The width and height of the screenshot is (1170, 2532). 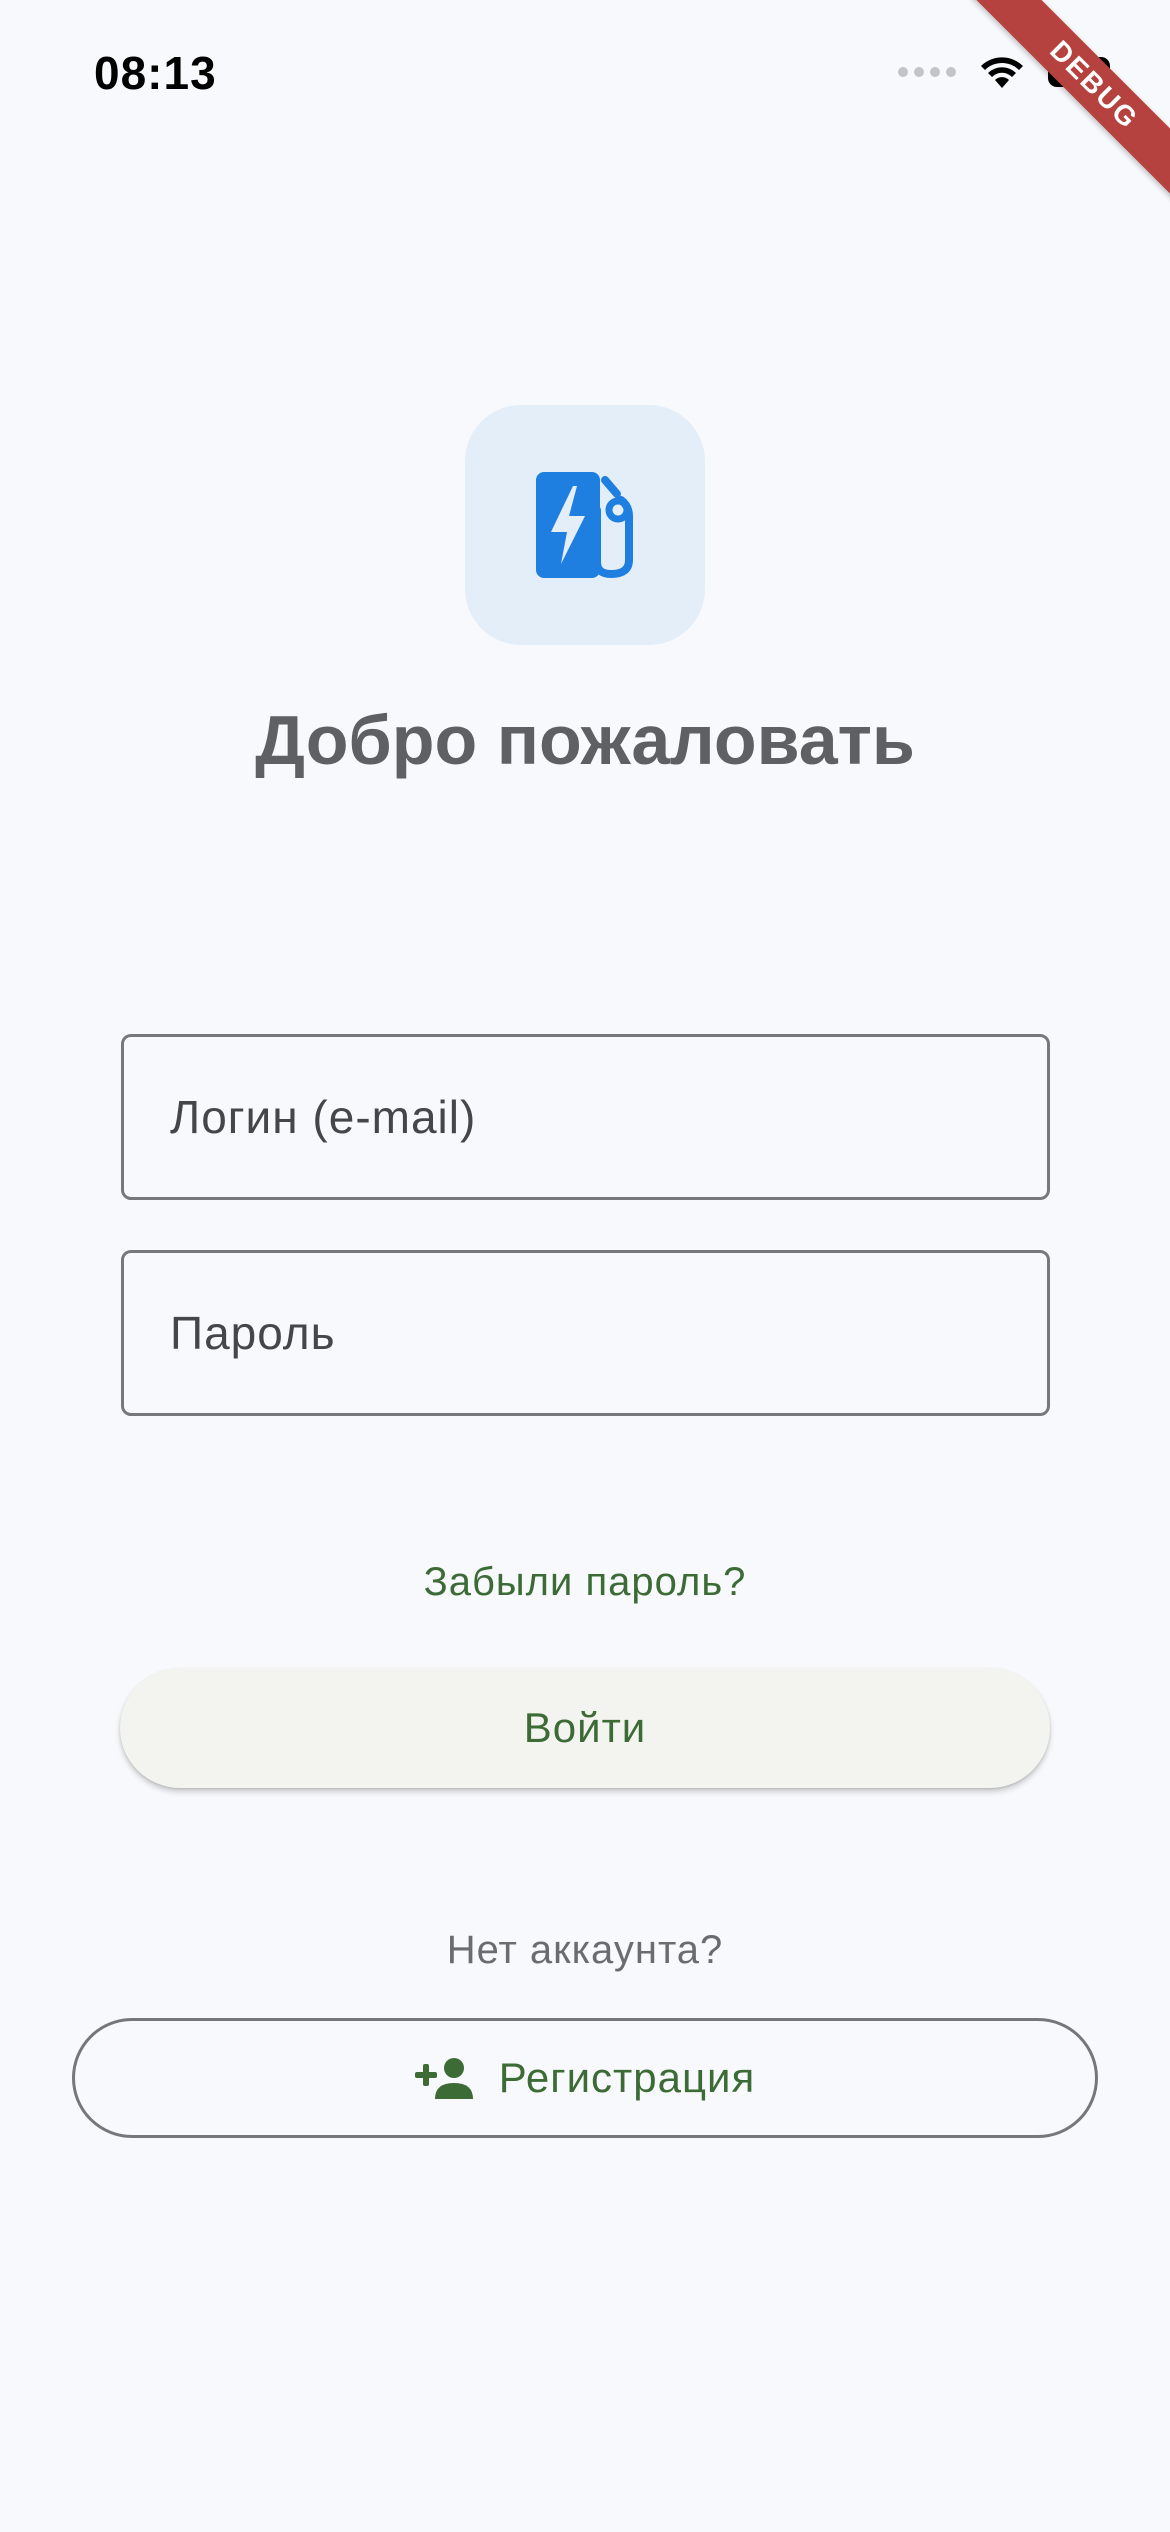 What do you see at coordinates (1002, 72) in the screenshot?
I see `wifi-icon` at bounding box center [1002, 72].